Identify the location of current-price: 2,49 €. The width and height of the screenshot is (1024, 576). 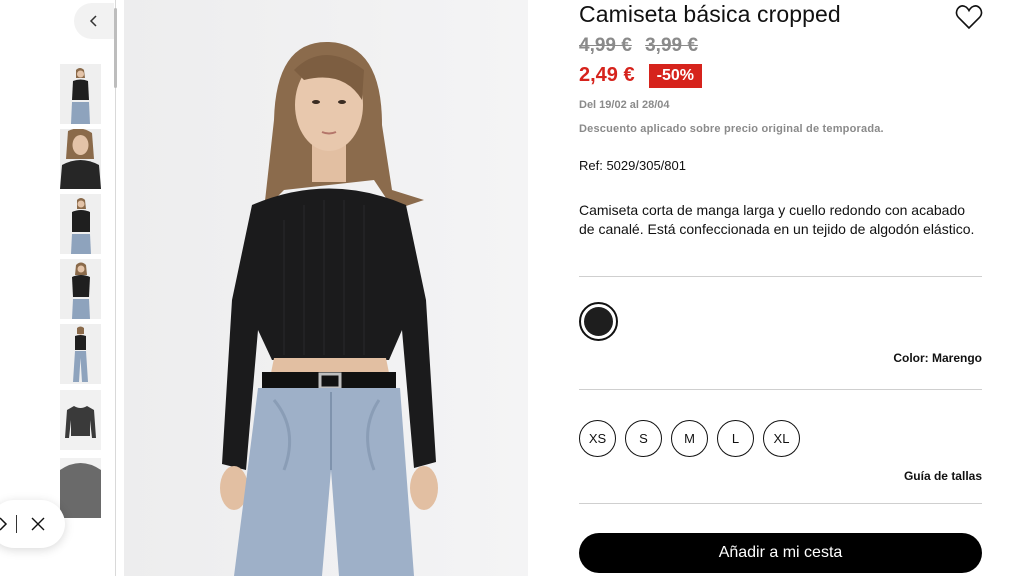
(607, 75).